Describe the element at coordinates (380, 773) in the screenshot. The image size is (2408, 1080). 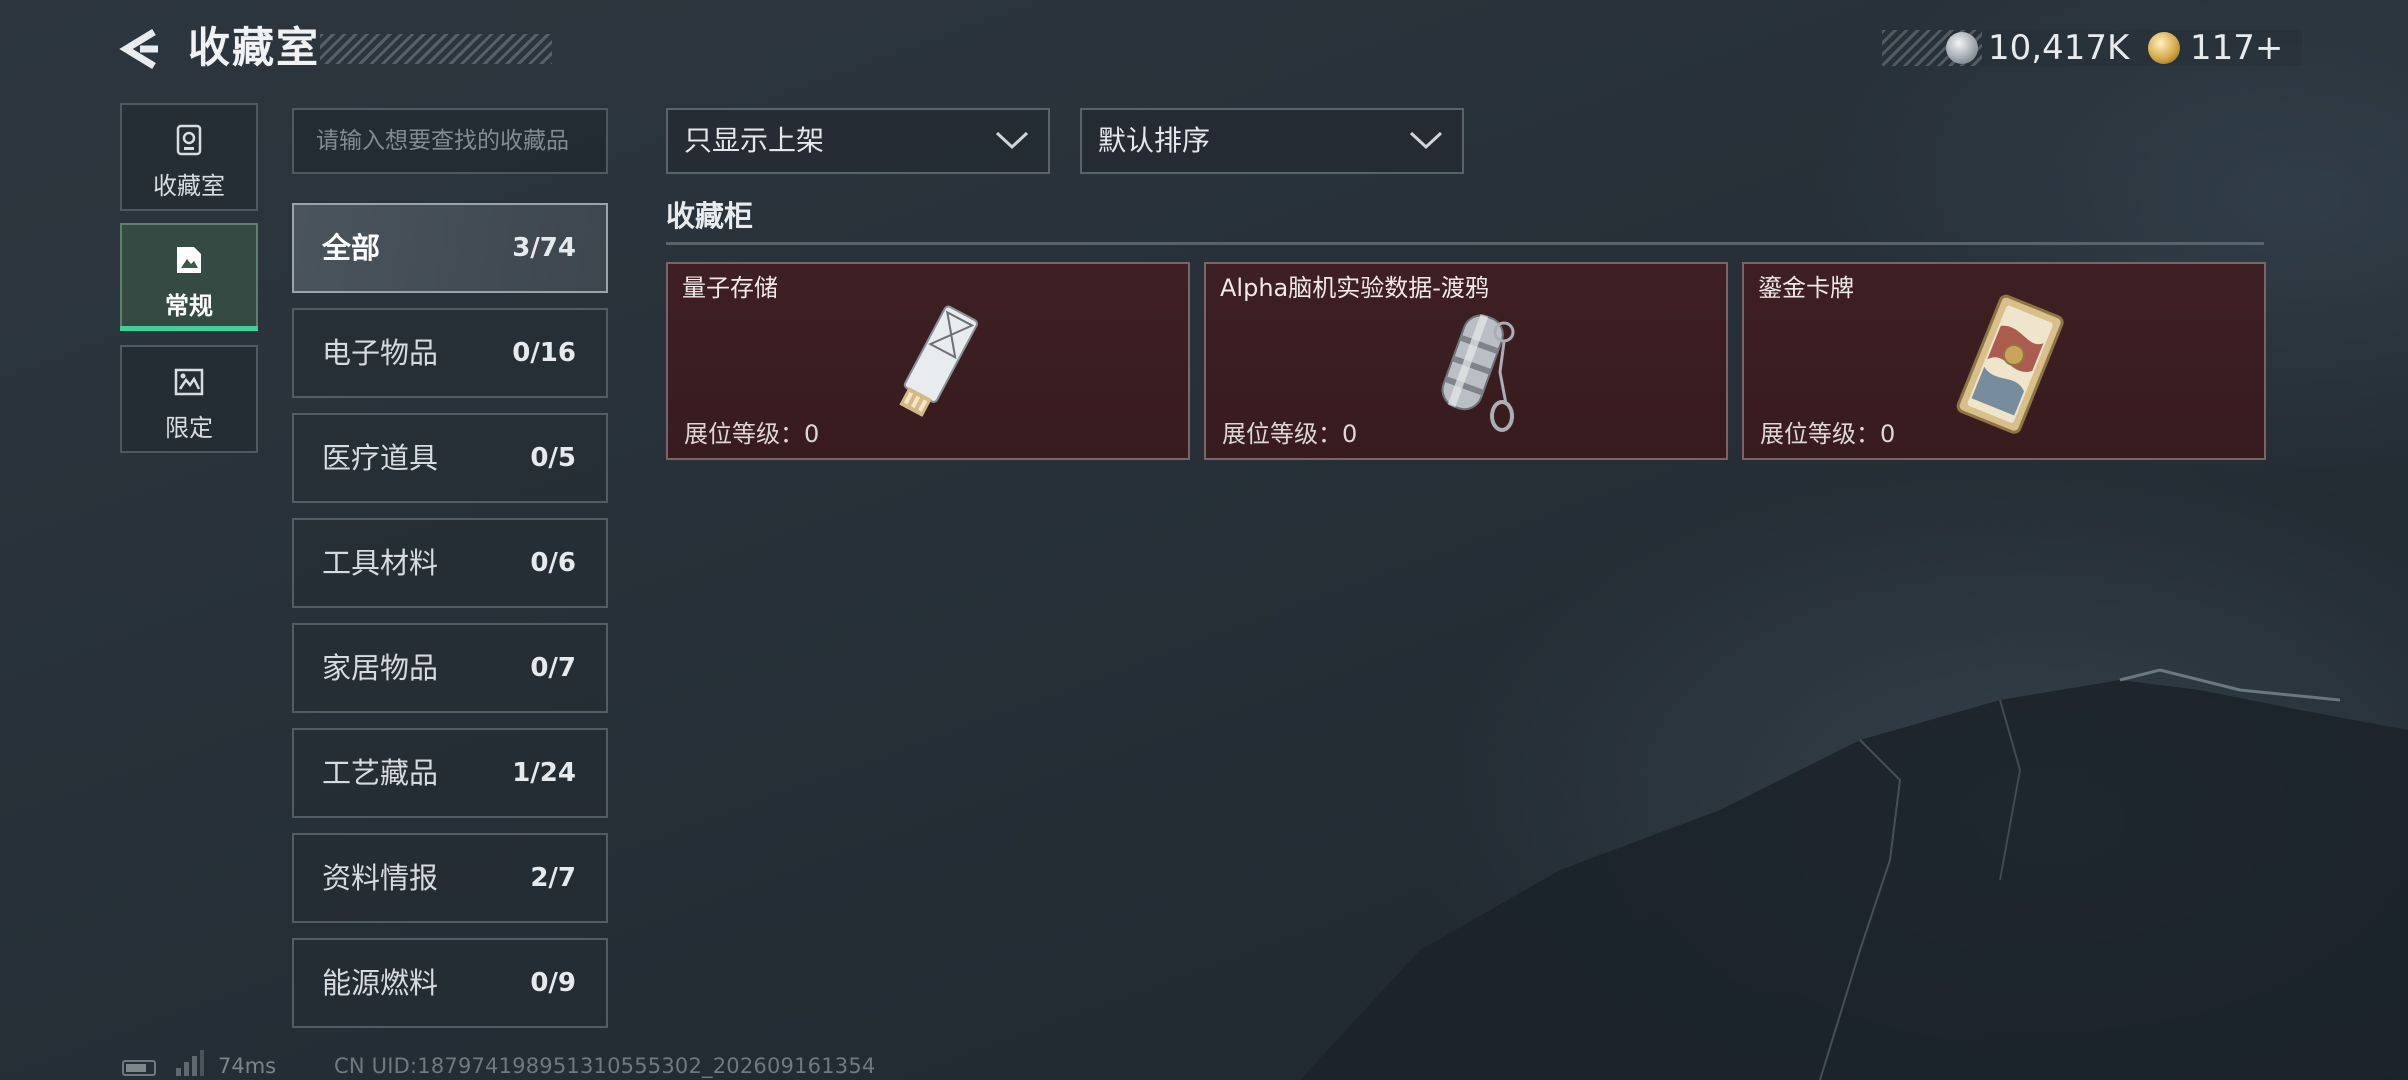
I see `subcategory-name: 工艺藏品` at that location.